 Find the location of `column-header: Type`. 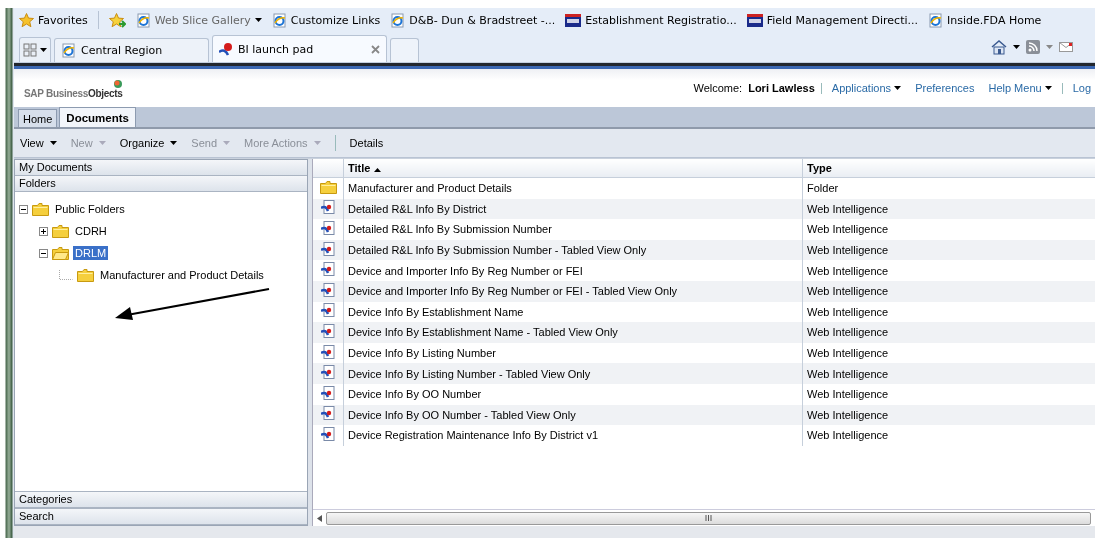

column-header: Type is located at coordinates (948, 168).